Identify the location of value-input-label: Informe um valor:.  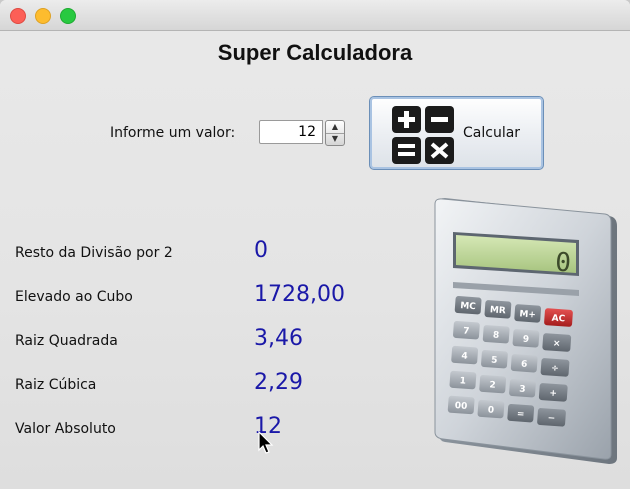
(173, 133).